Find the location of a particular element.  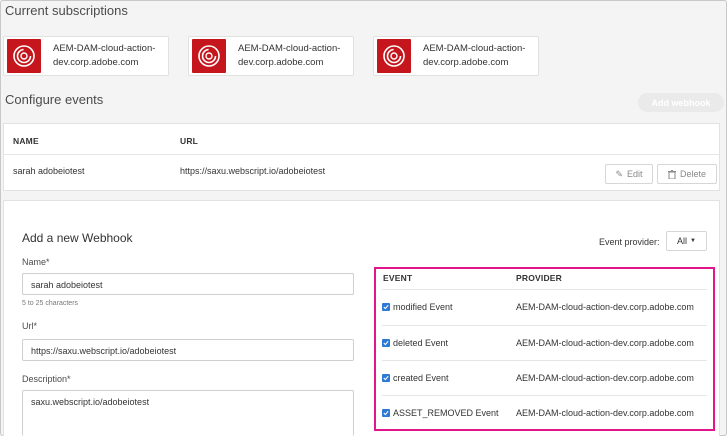

pencil-icon: ✎ is located at coordinates (619, 173).